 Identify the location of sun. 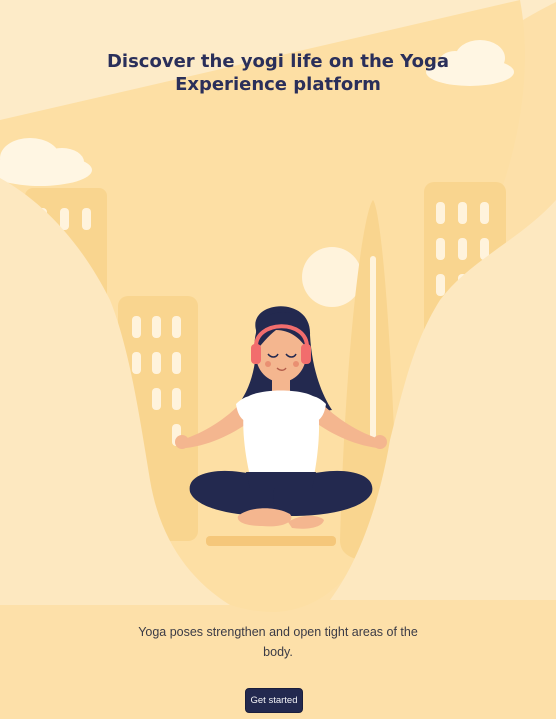
(332, 277).